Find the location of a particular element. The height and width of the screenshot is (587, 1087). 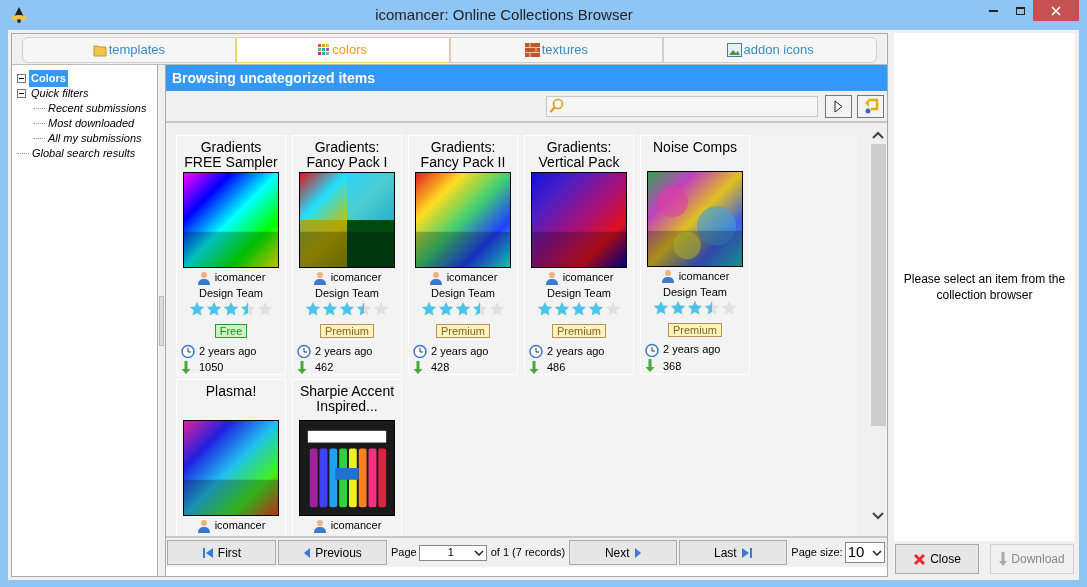

left-arrow-icon is located at coordinates (307, 552).